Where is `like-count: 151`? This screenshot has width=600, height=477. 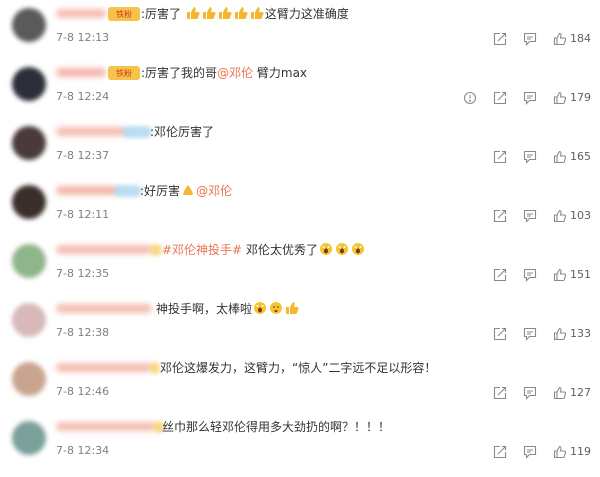
like-count: 151 is located at coordinates (580, 274).